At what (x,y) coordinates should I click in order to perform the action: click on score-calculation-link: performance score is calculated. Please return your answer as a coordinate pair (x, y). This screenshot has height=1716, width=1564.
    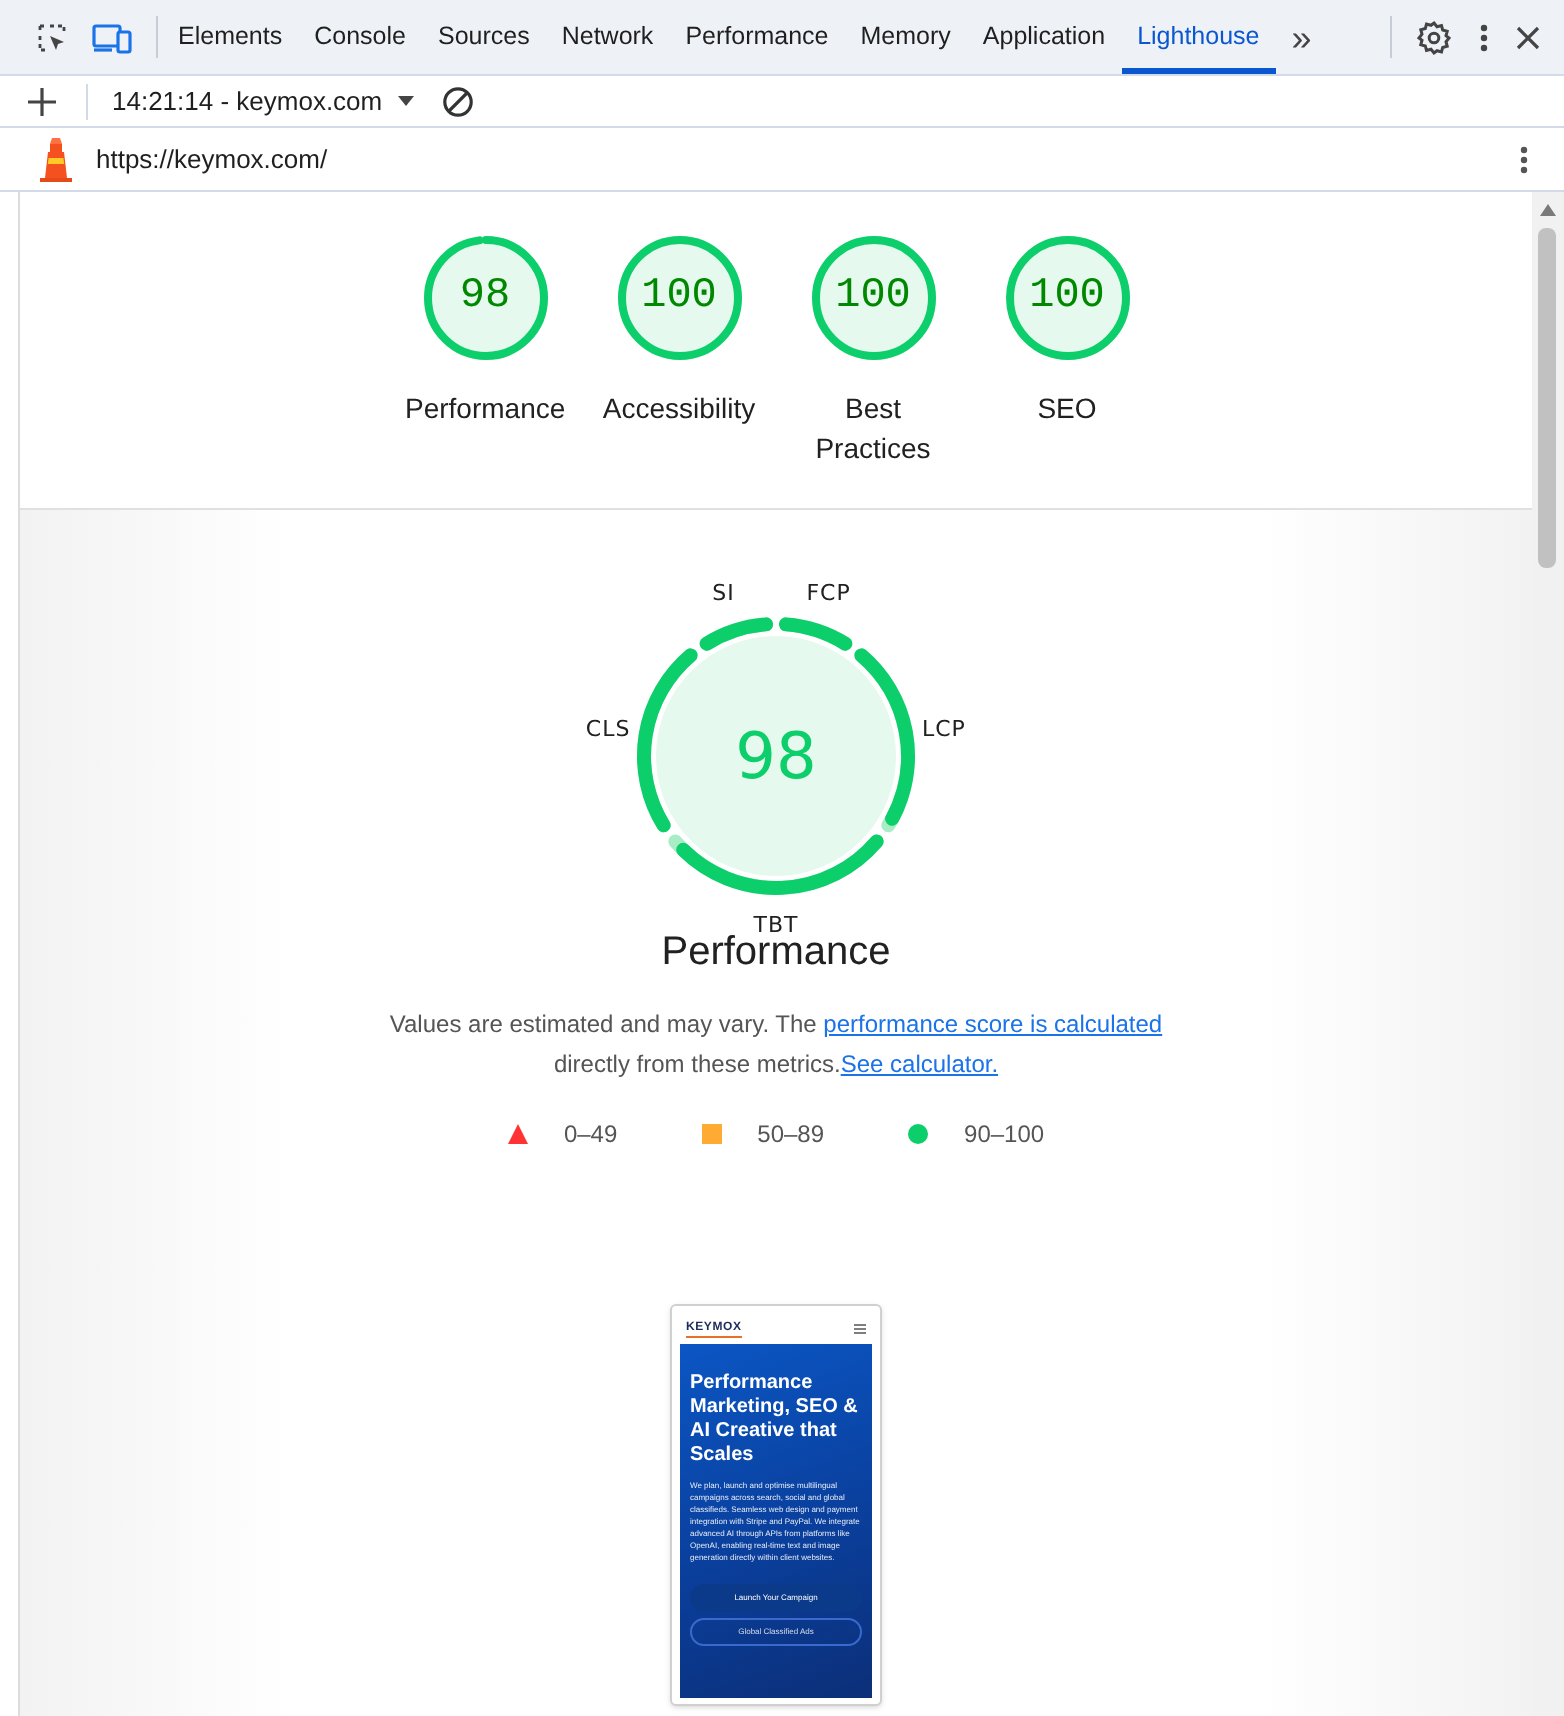
    Looking at the image, I should click on (993, 1024).